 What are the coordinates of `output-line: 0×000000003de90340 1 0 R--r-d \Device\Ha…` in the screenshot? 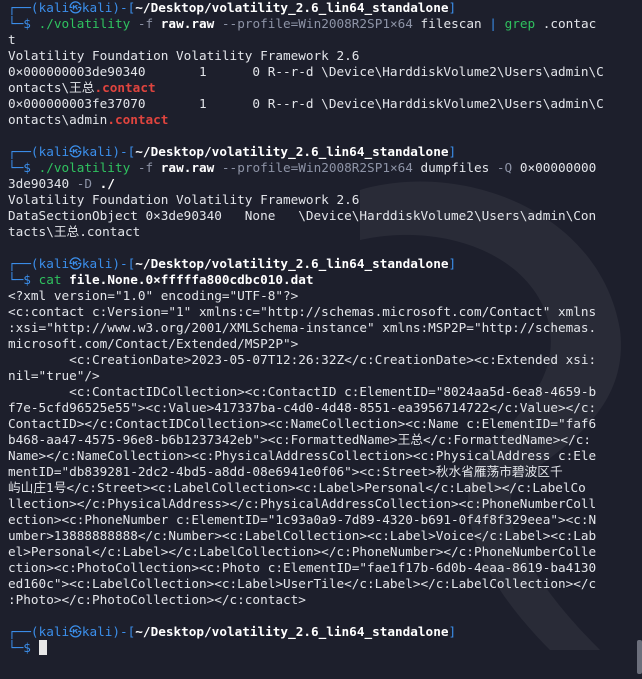 It's located at (306, 71).